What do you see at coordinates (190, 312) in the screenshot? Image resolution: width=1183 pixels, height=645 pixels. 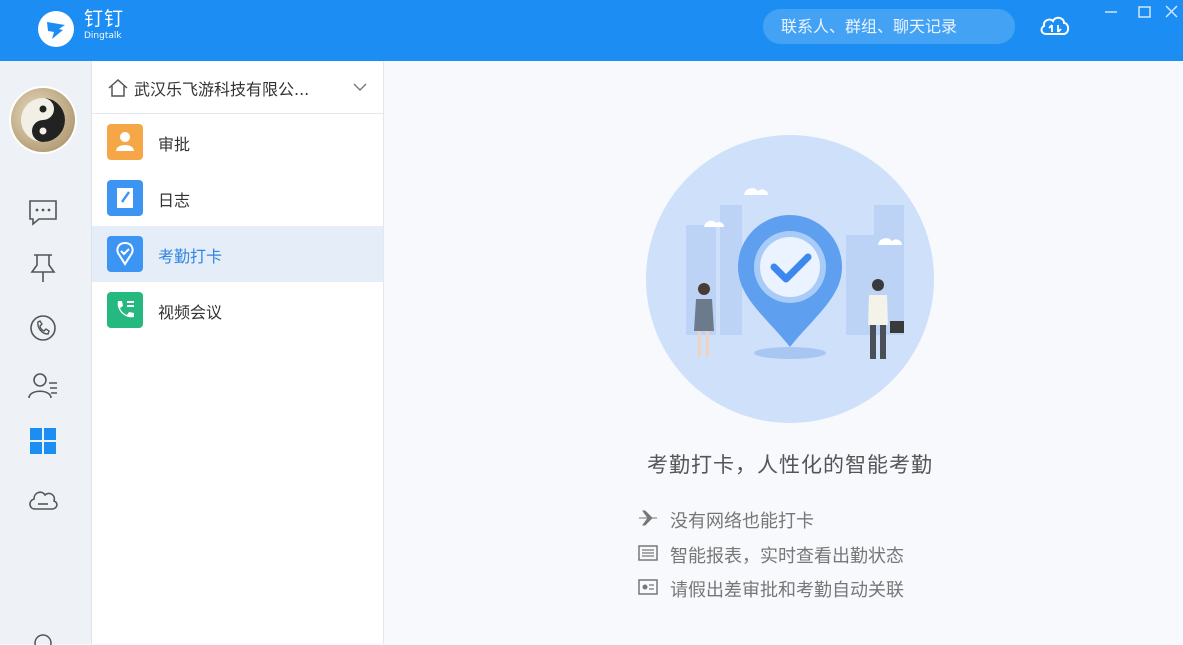 I see `app-item-label: 视频会议` at bounding box center [190, 312].